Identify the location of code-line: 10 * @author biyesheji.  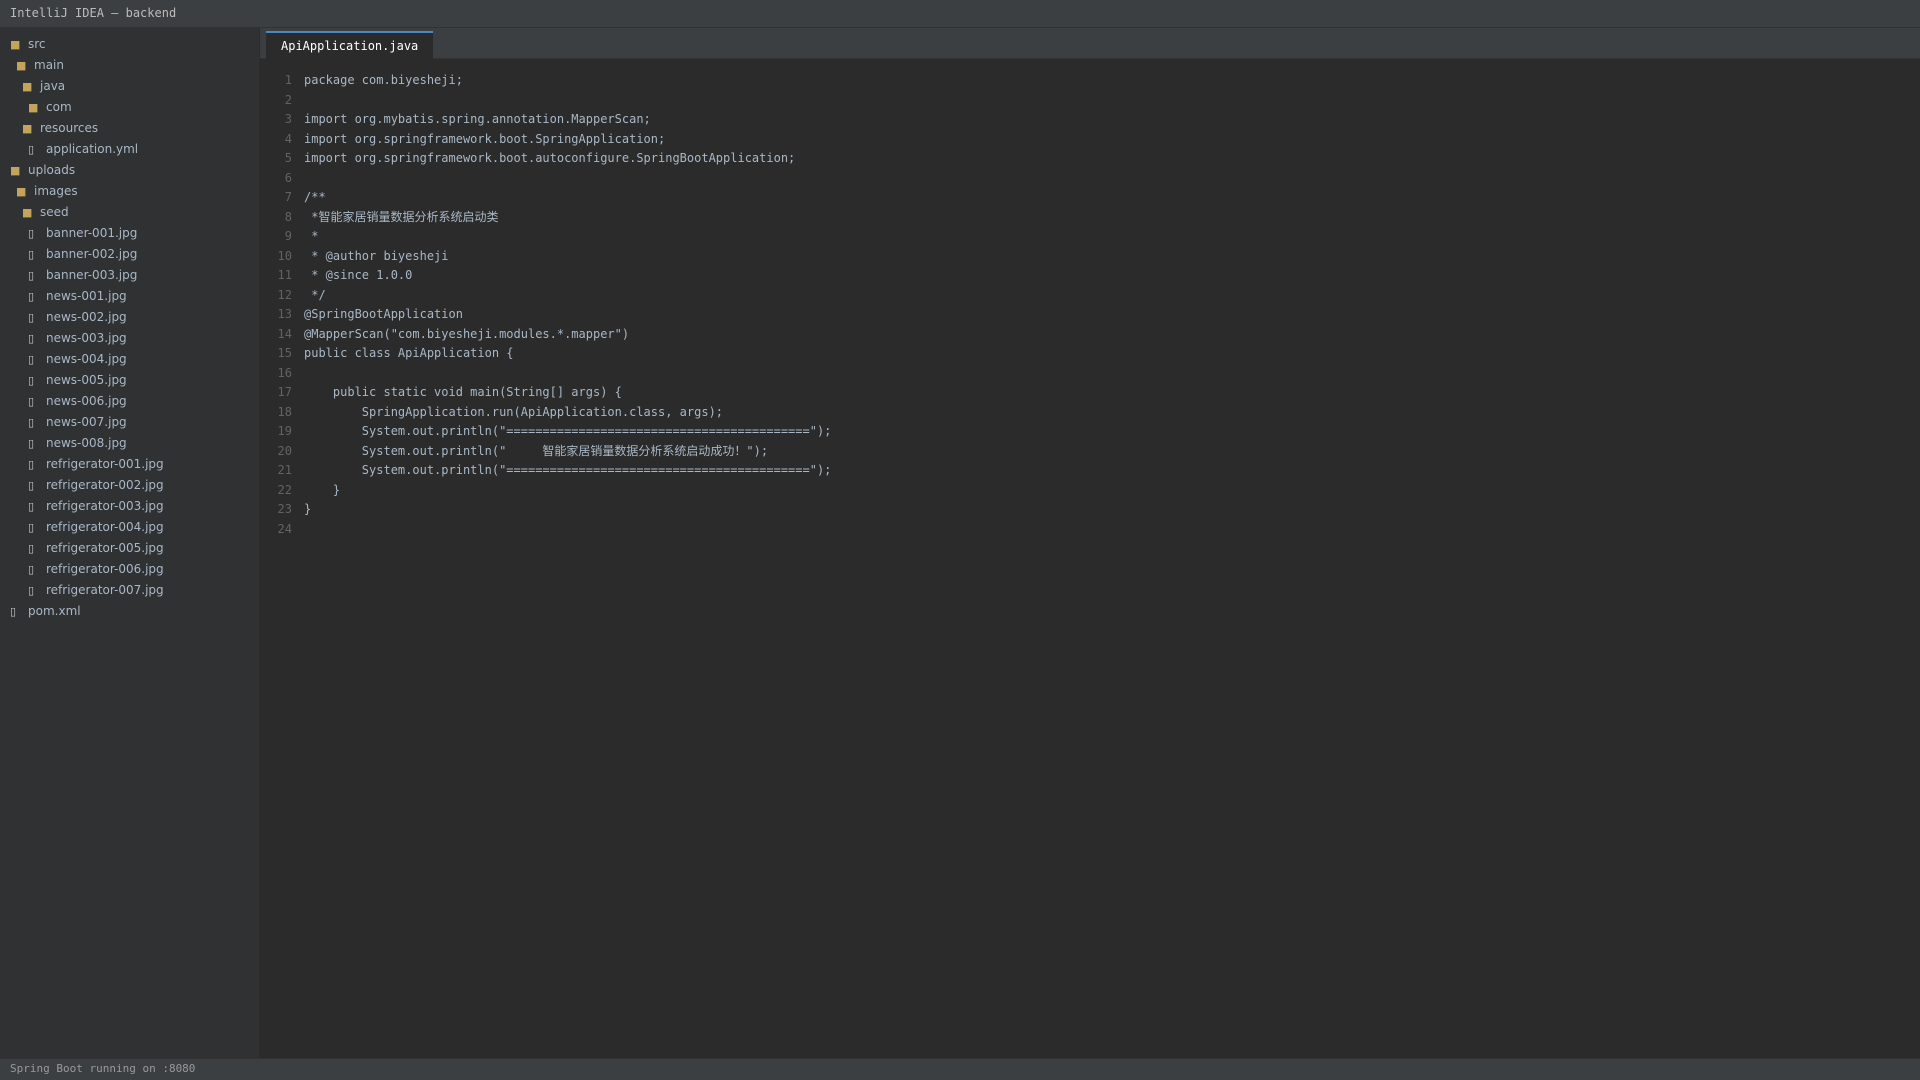
(1060, 257).